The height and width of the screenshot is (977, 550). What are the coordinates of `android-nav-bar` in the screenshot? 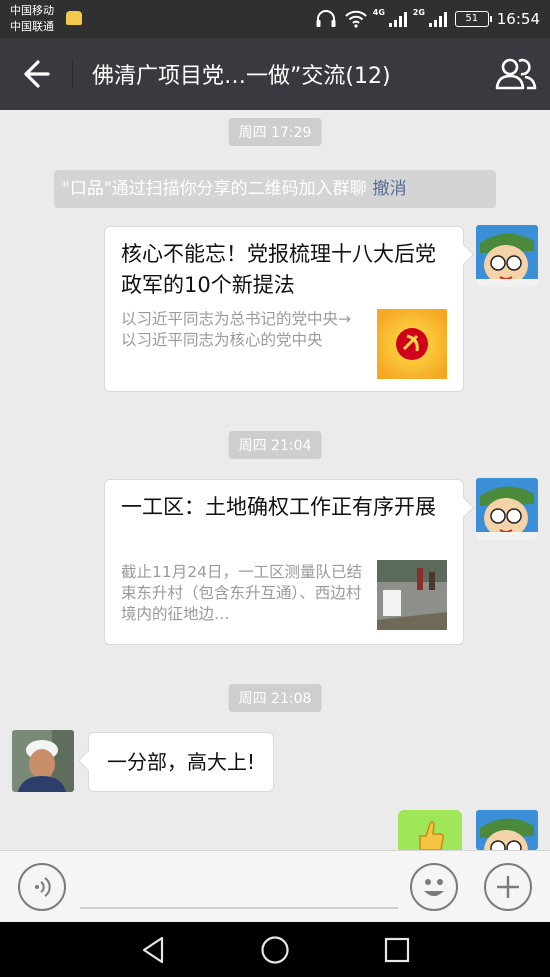 It's located at (275, 949).